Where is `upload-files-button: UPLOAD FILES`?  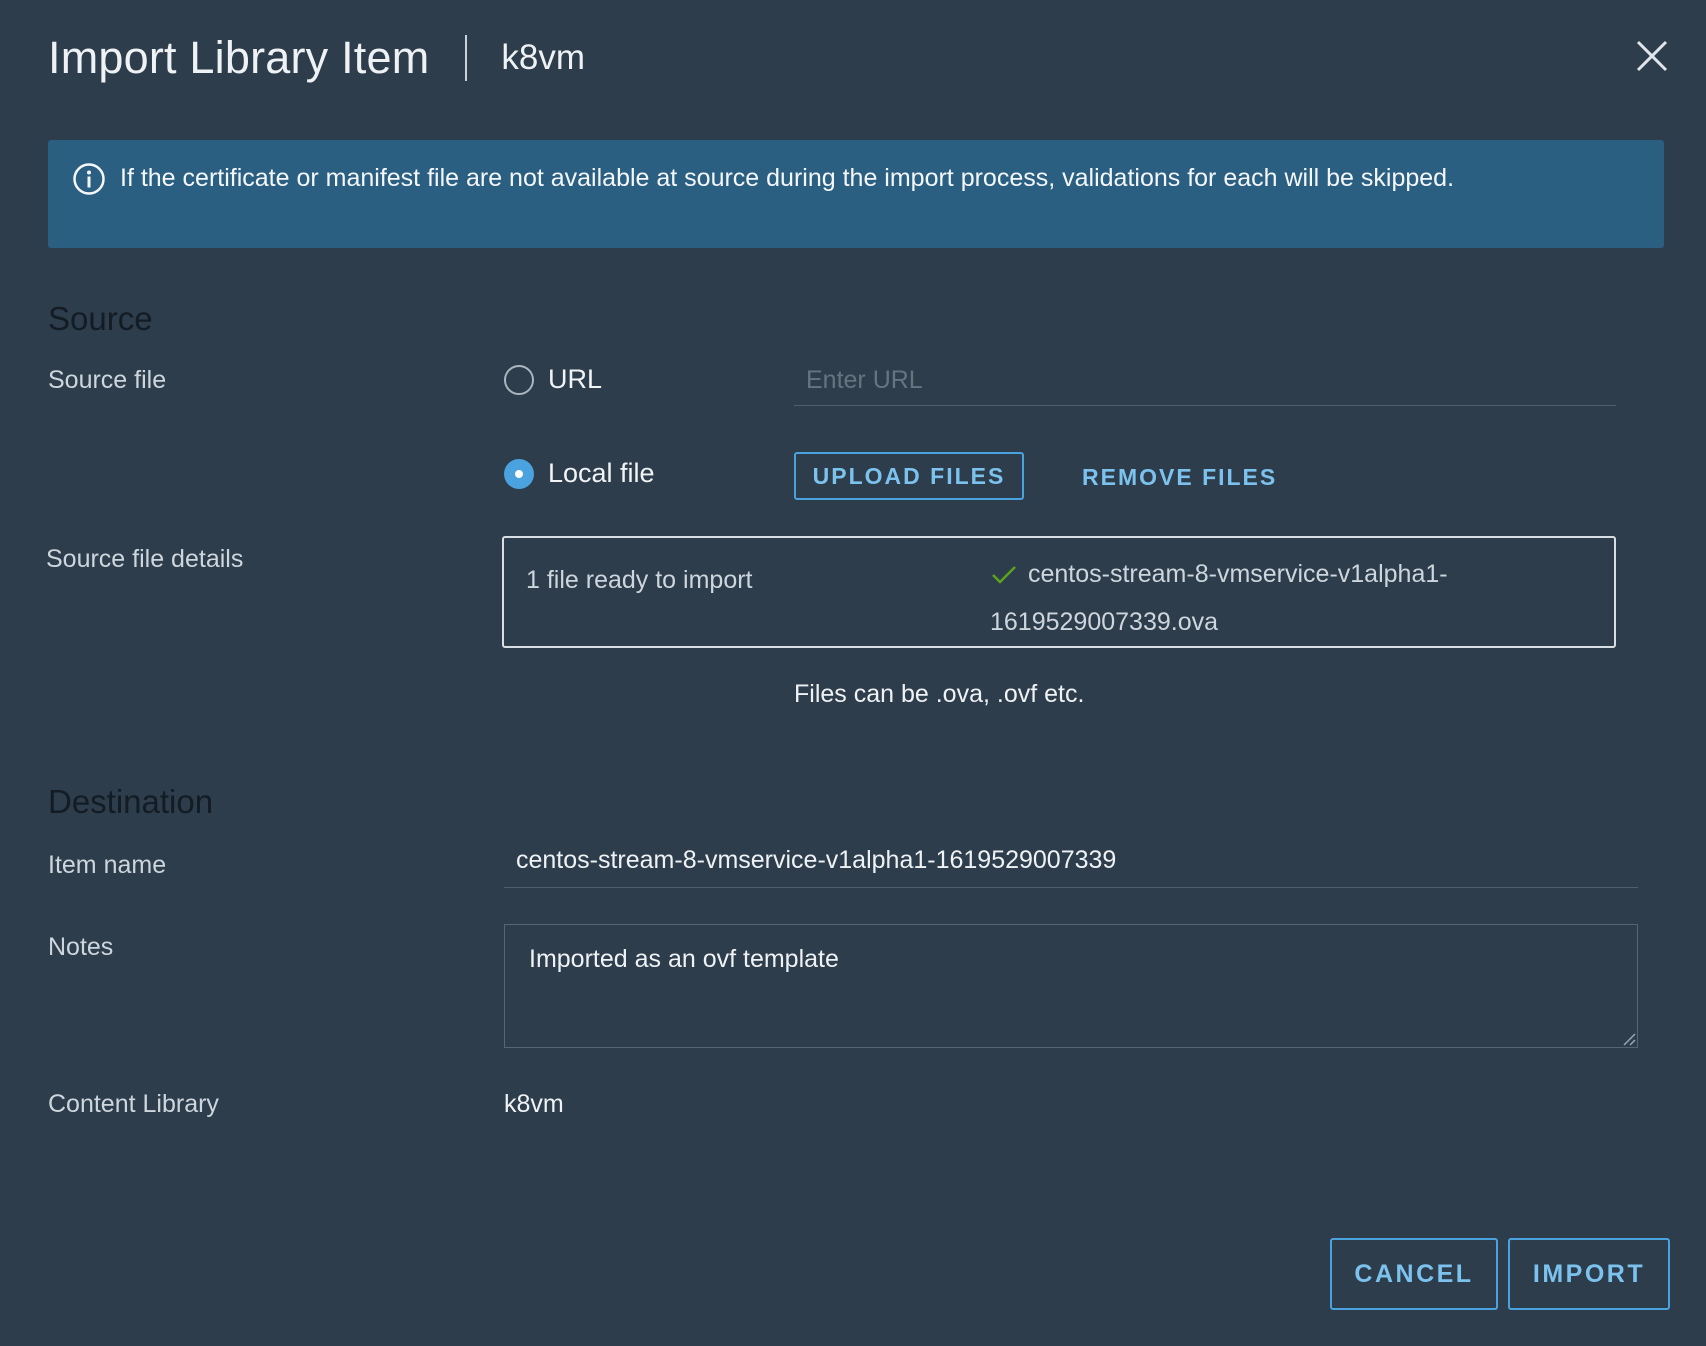 upload-files-button: UPLOAD FILES is located at coordinates (909, 476).